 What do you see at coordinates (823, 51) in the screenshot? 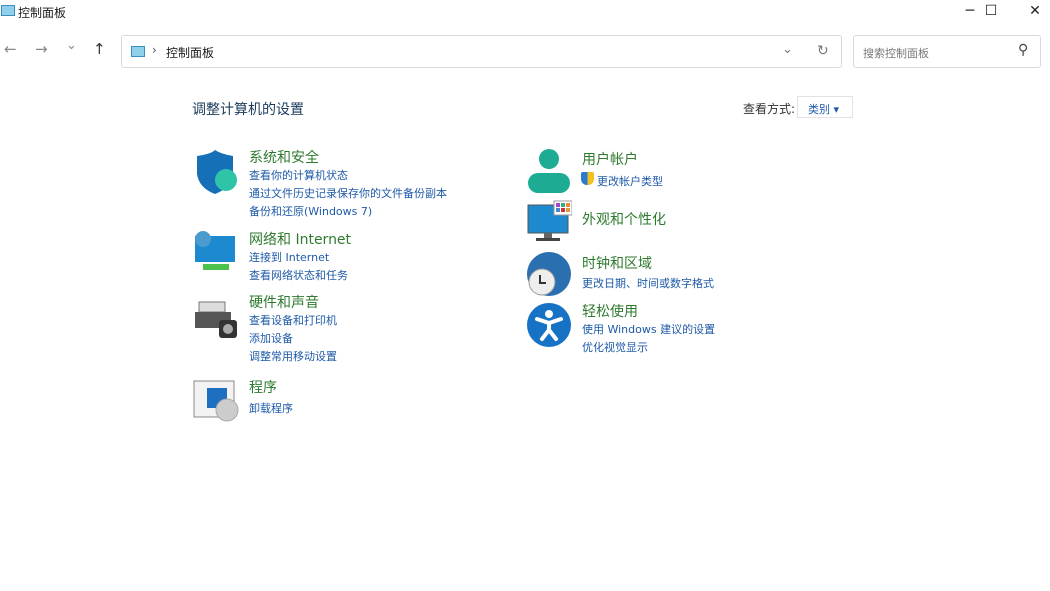
I see `refresh-button: ↻` at bounding box center [823, 51].